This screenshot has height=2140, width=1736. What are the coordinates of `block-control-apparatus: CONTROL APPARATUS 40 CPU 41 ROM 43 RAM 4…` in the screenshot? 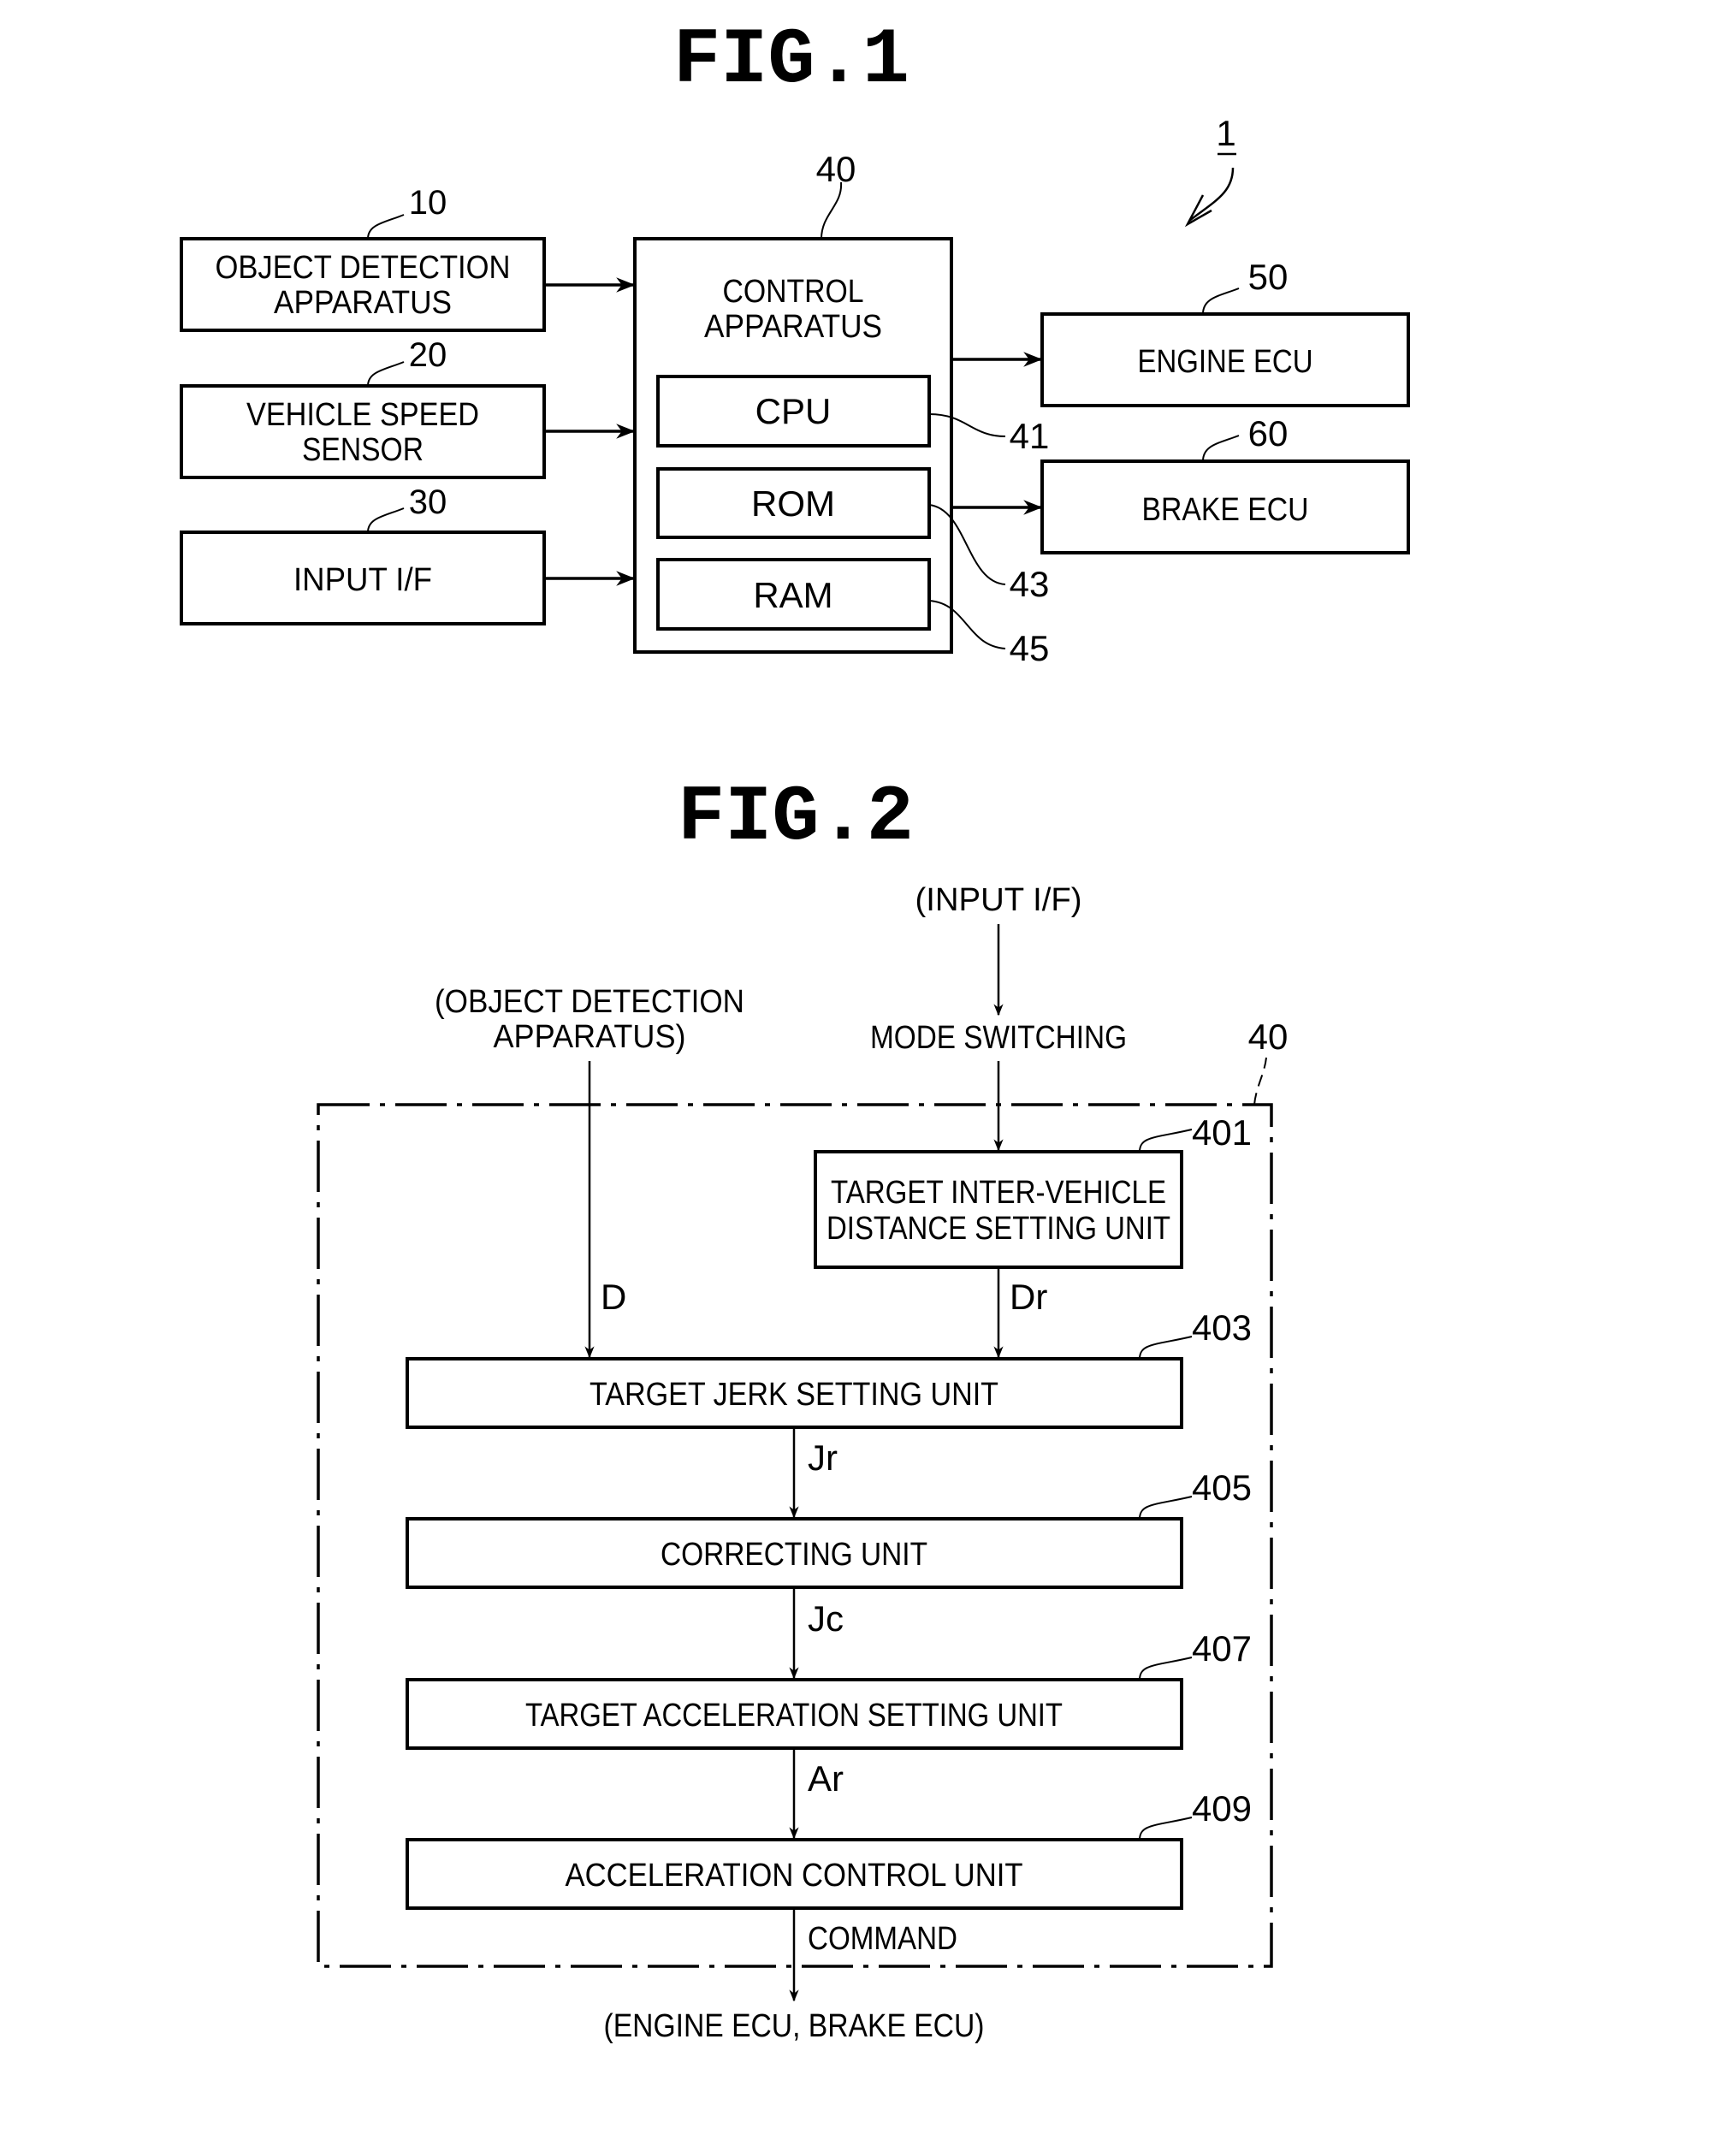 It's located at (842, 408).